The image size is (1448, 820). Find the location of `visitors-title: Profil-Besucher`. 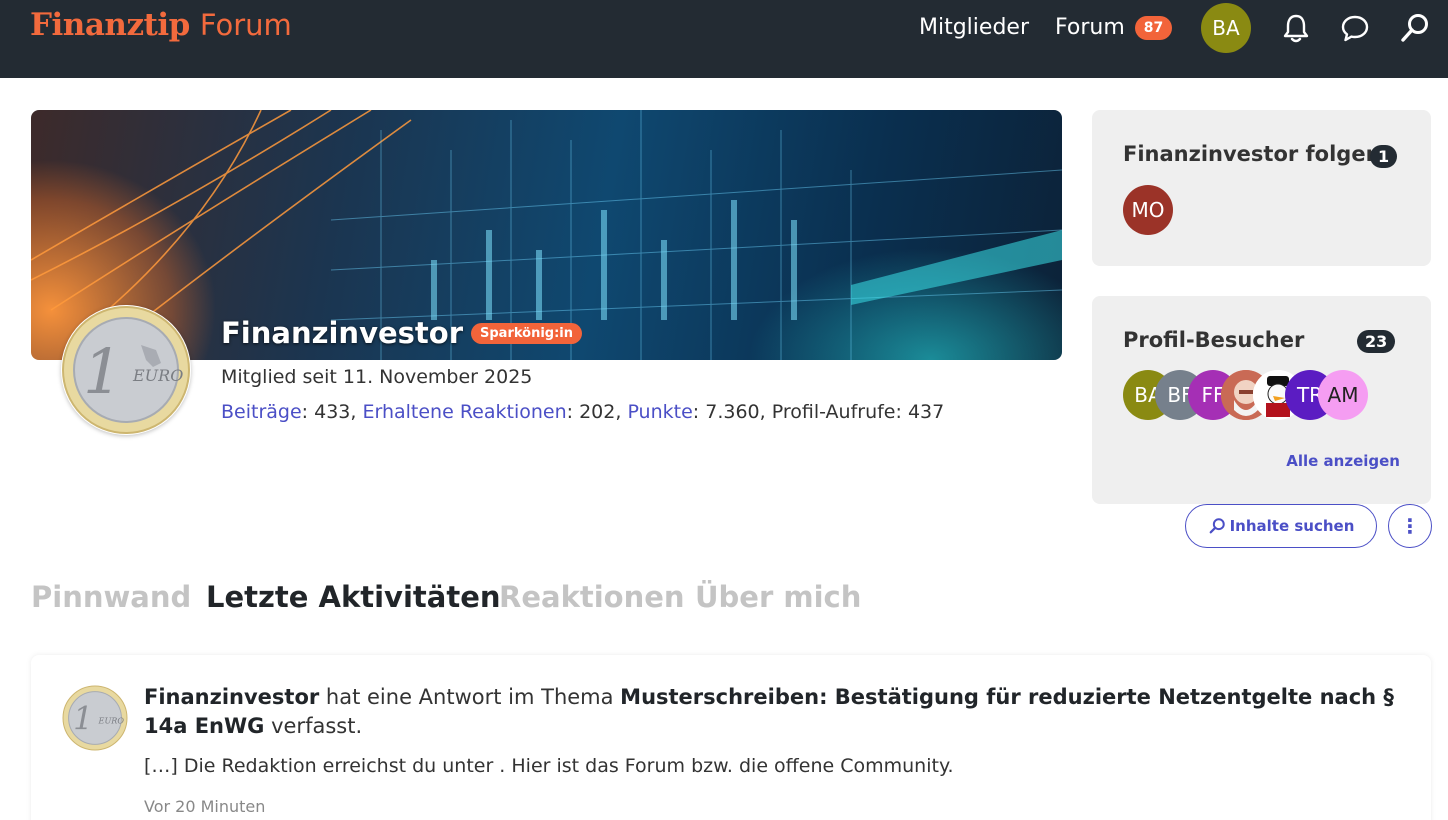

visitors-title: Profil-Besucher is located at coordinates (1214, 340).